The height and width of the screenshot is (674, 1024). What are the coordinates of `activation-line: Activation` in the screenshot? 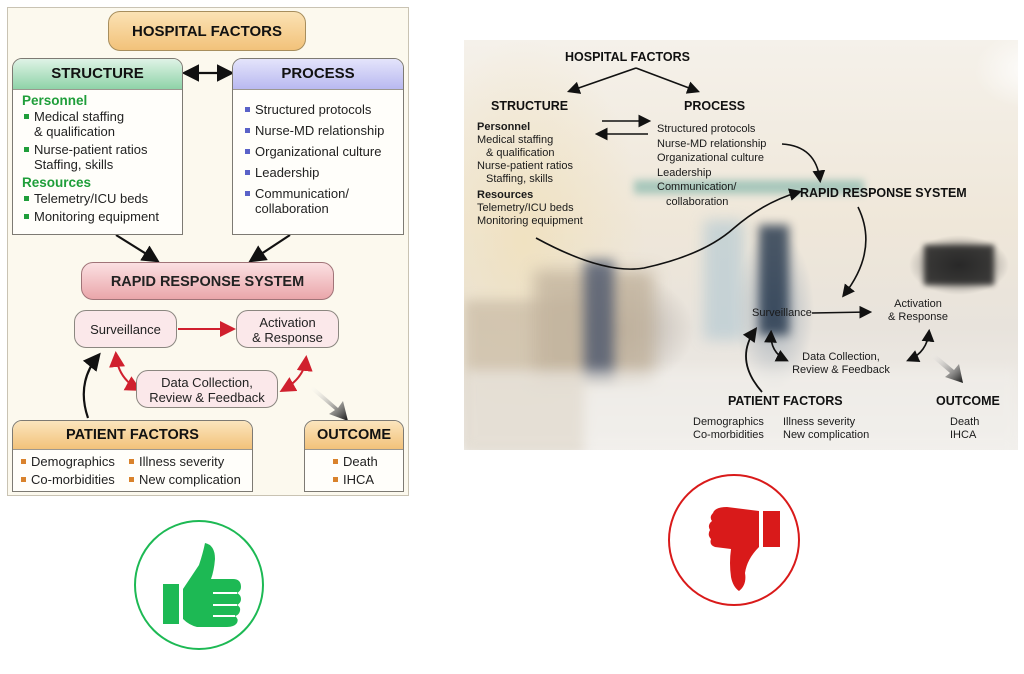 It's located at (287, 322).